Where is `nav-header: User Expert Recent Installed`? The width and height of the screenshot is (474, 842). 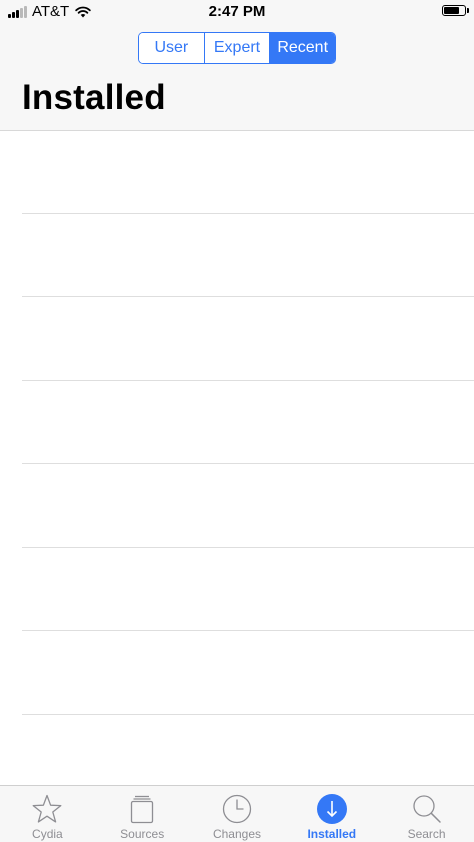 nav-header: User Expert Recent Installed is located at coordinates (237, 77).